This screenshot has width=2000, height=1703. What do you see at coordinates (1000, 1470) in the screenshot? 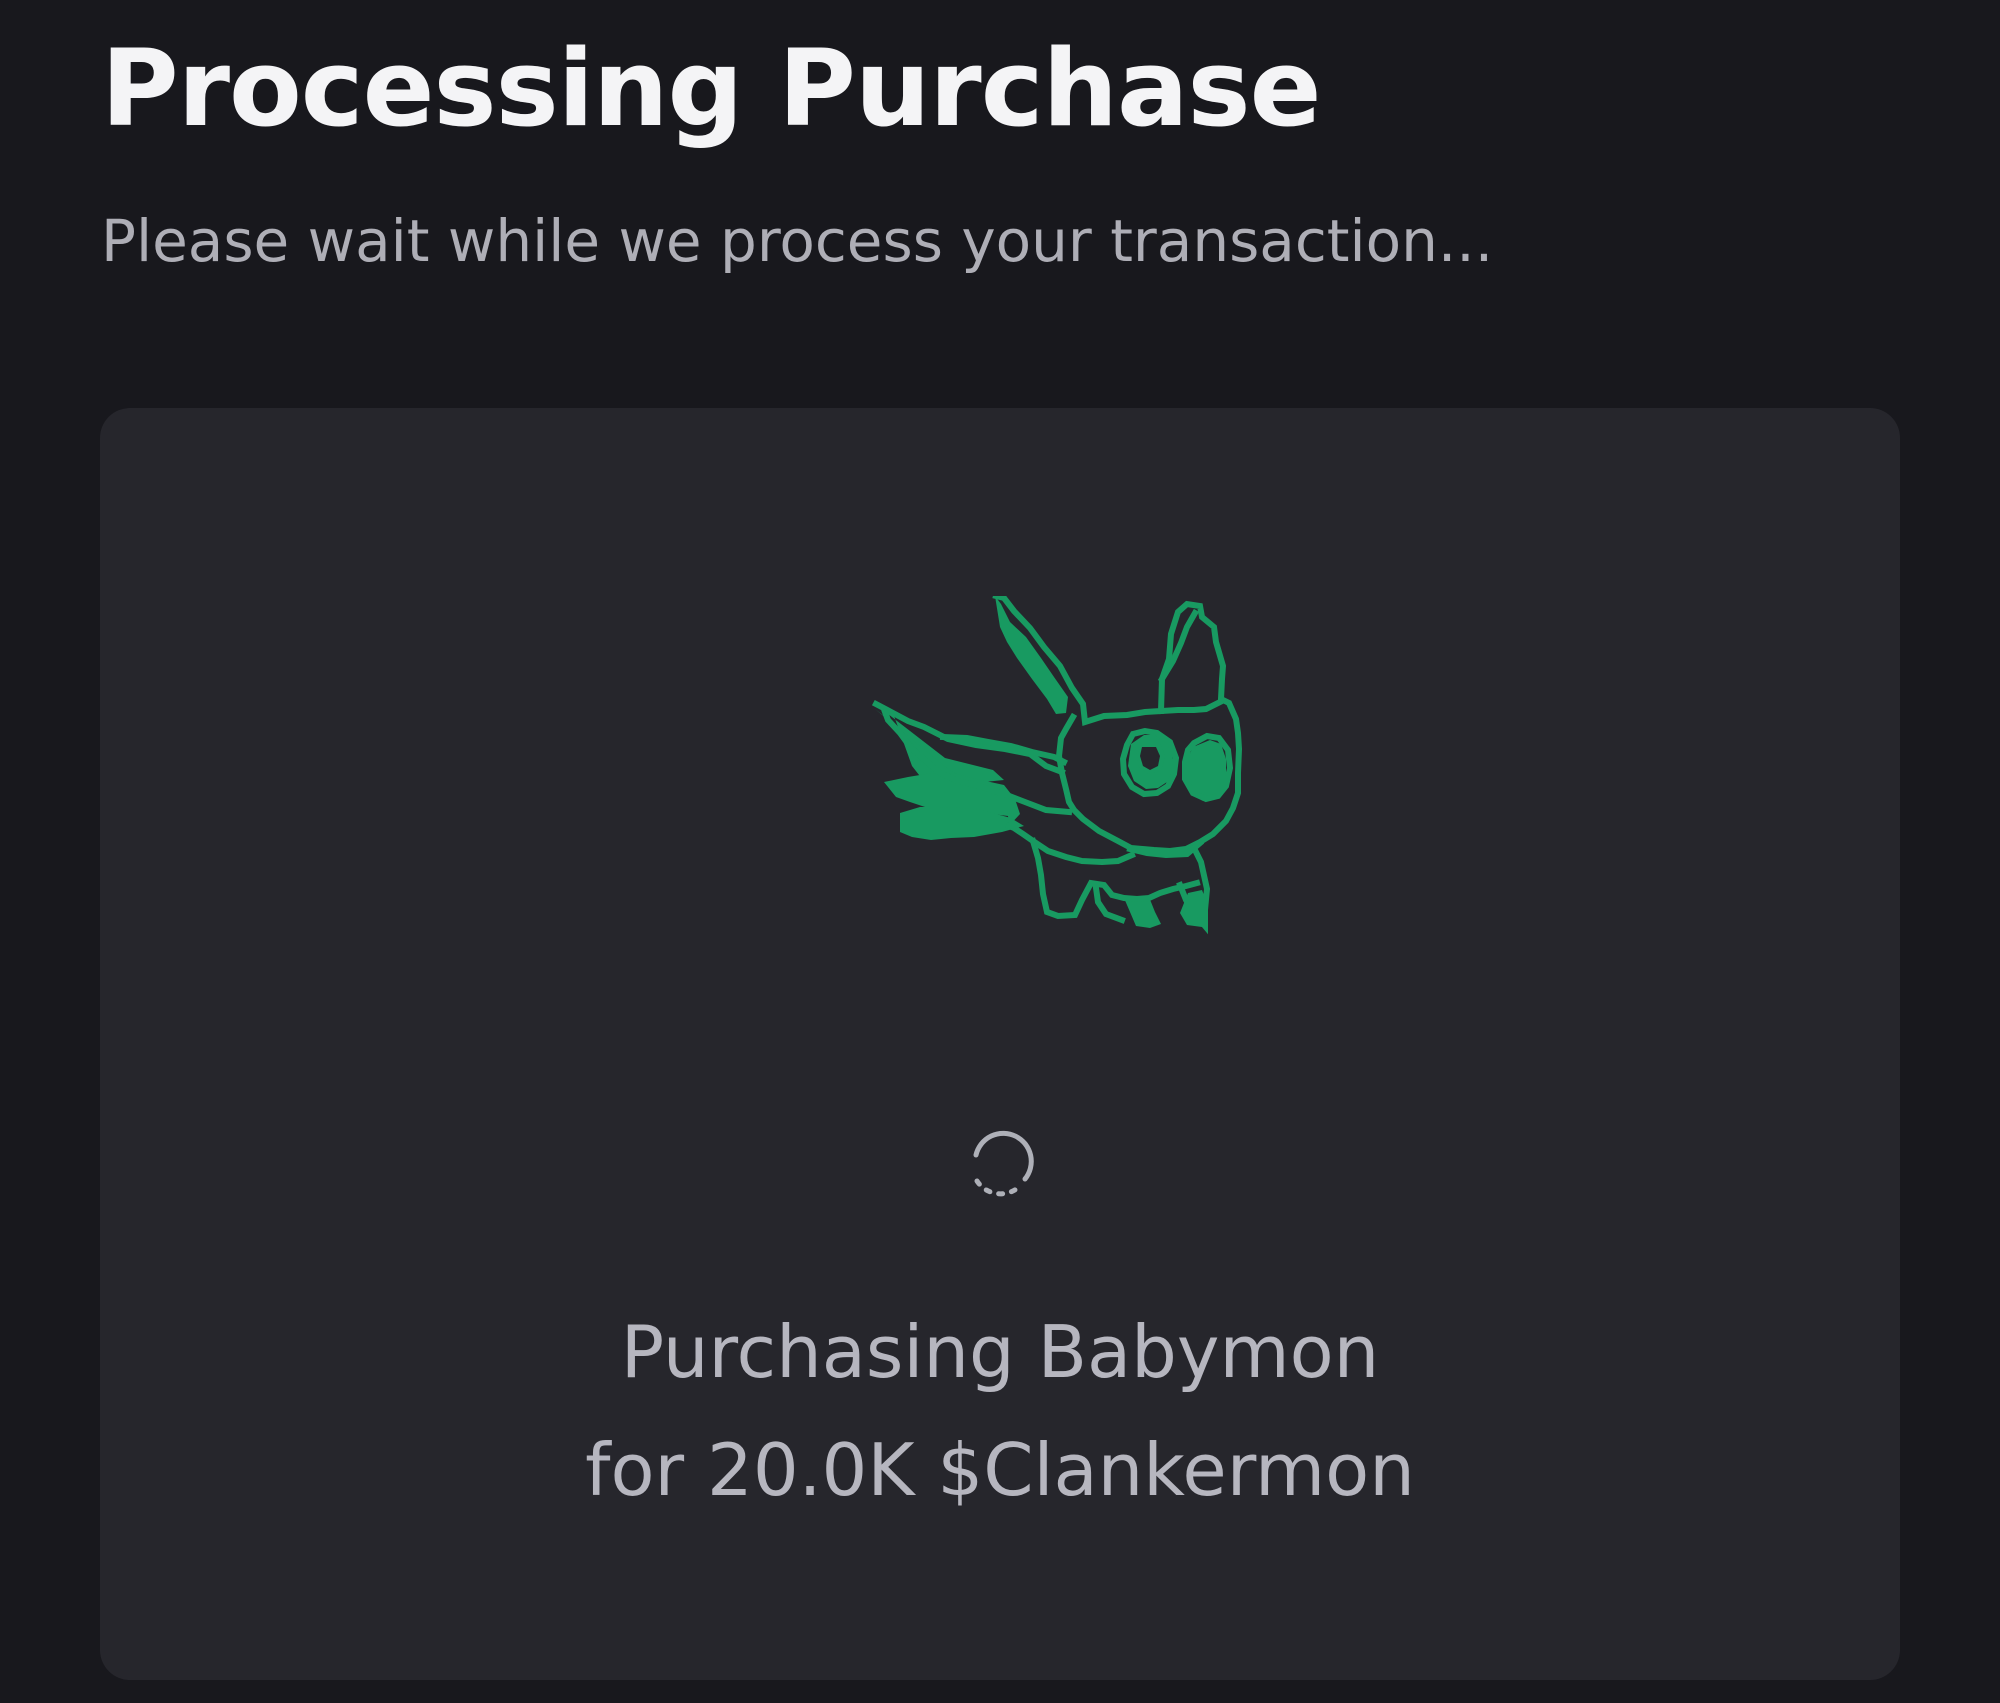
I see `purchase-price-status: for 20.0K $Clankermon` at bounding box center [1000, 1470].